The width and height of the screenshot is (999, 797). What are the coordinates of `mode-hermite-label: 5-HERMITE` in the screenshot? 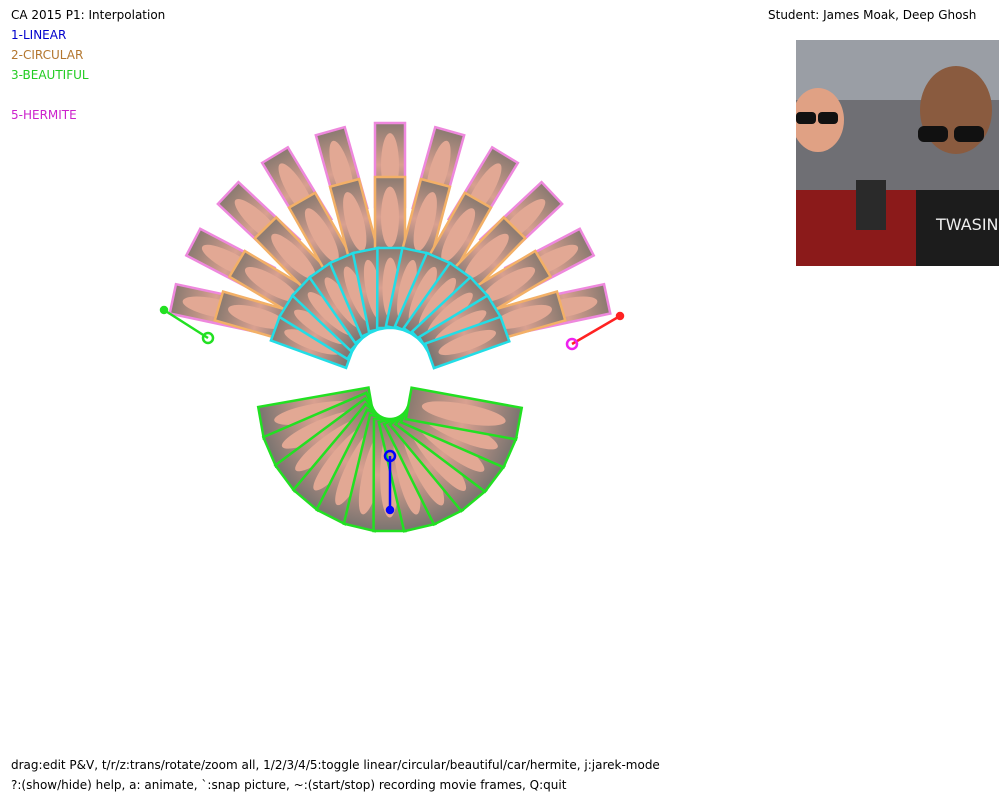 It's located at (44, 115).